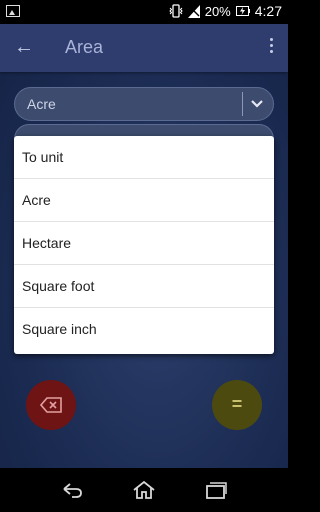 This screenshot has width=320, height=512. I want to click on battery-icon, so click(242, 11).